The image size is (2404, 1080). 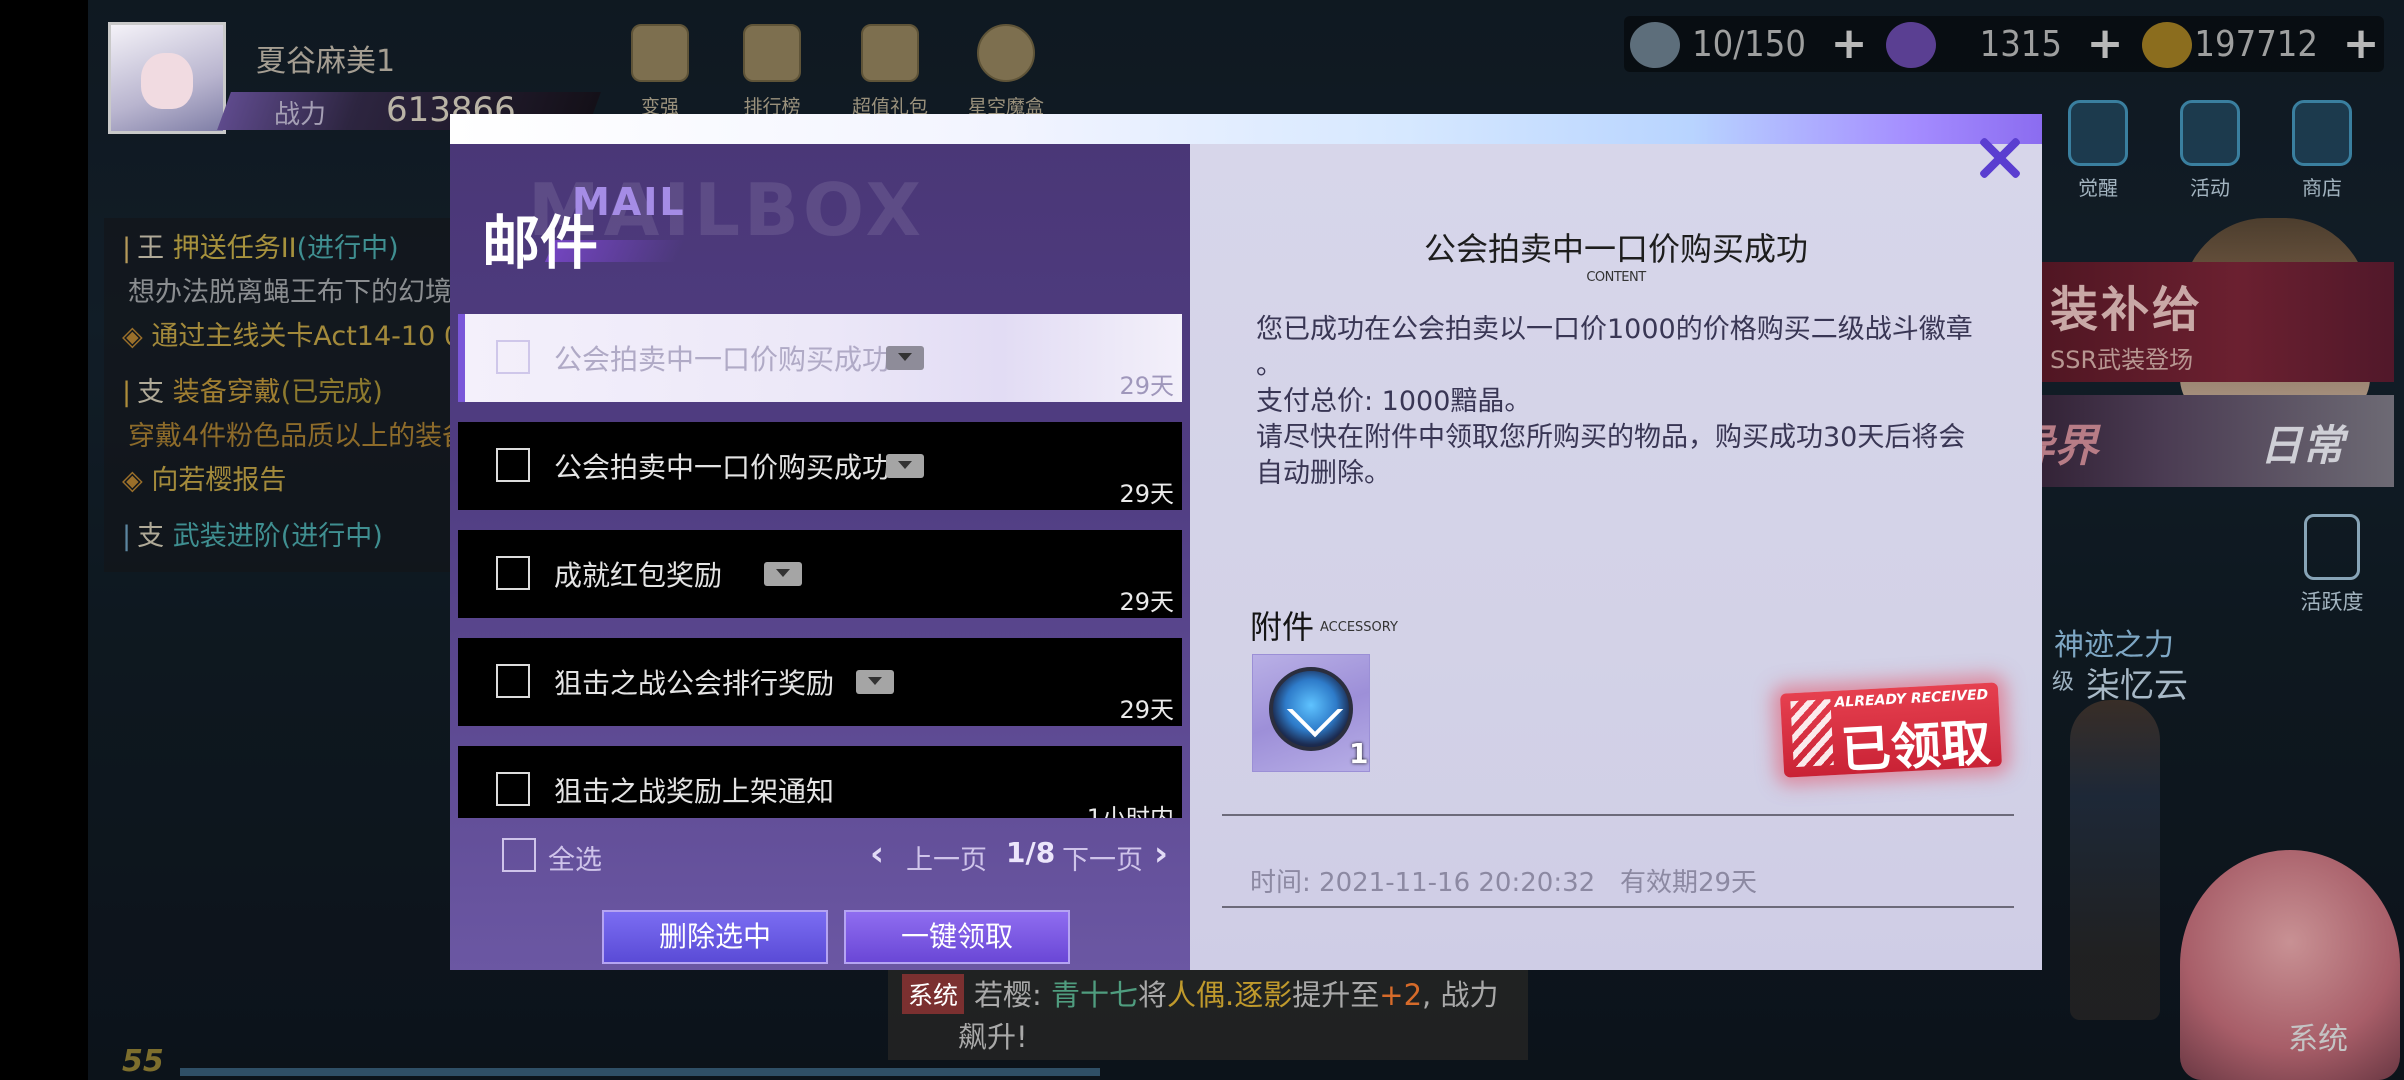 I want to click on prev-page-button: 上一页, so click(x=946, y=857).